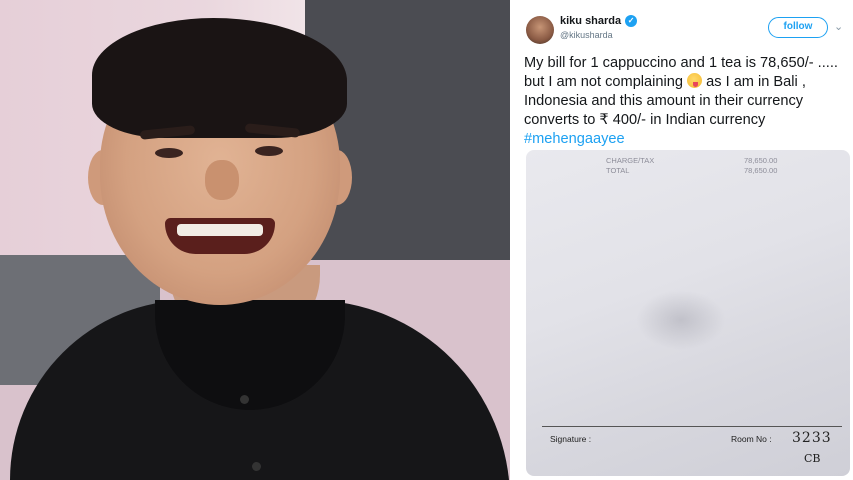 This screenshot has height=480, width=853. Describe the element at coordinates (220, 230) in the screenshot. I see `photo-teeth` at that location.